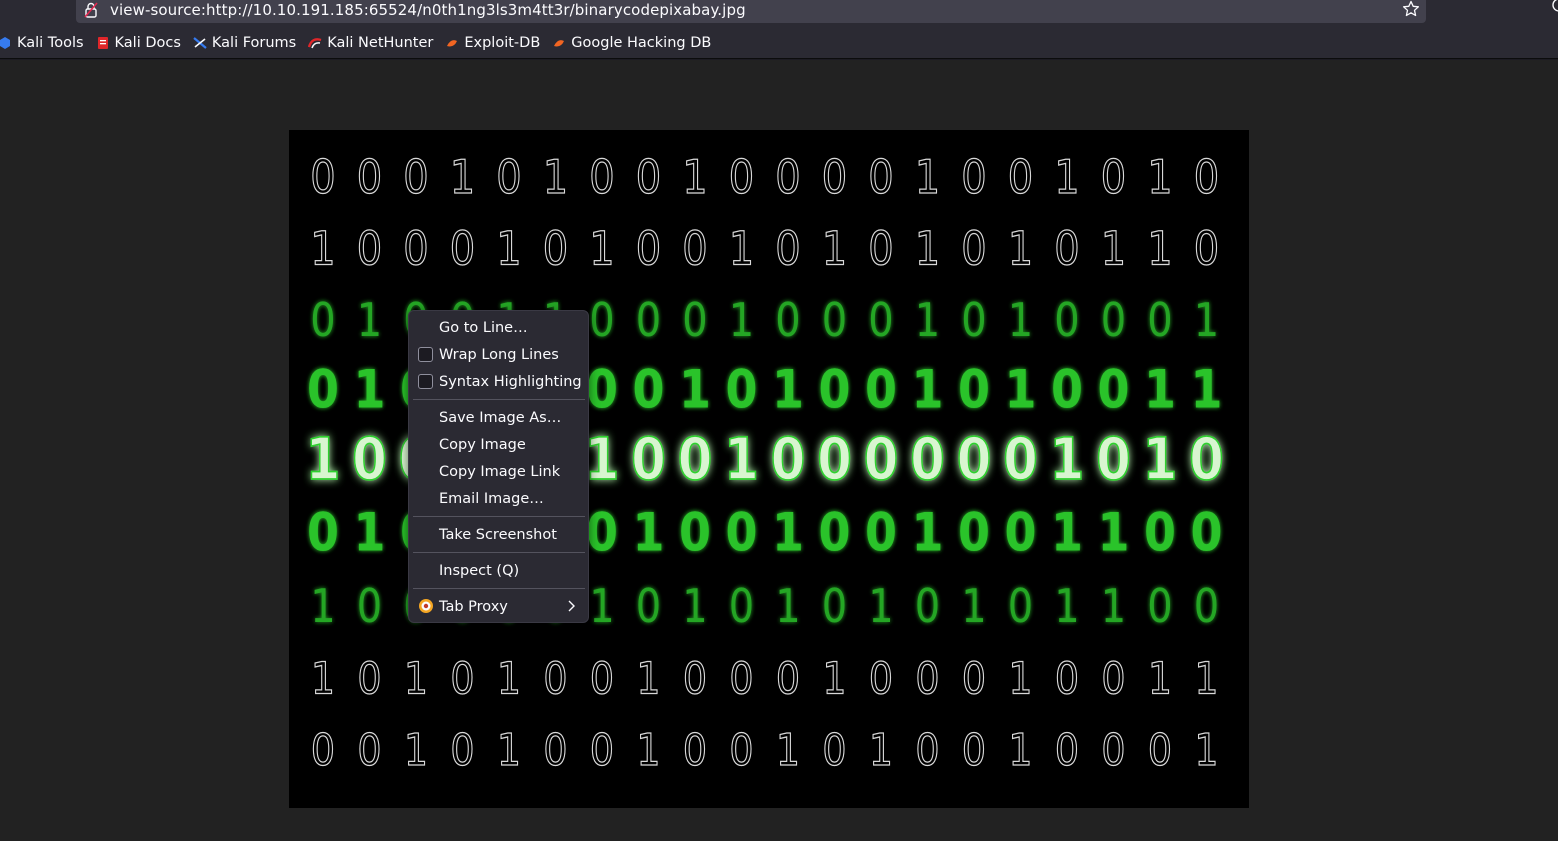  I want to click on lock-icon, so click(91, 10).